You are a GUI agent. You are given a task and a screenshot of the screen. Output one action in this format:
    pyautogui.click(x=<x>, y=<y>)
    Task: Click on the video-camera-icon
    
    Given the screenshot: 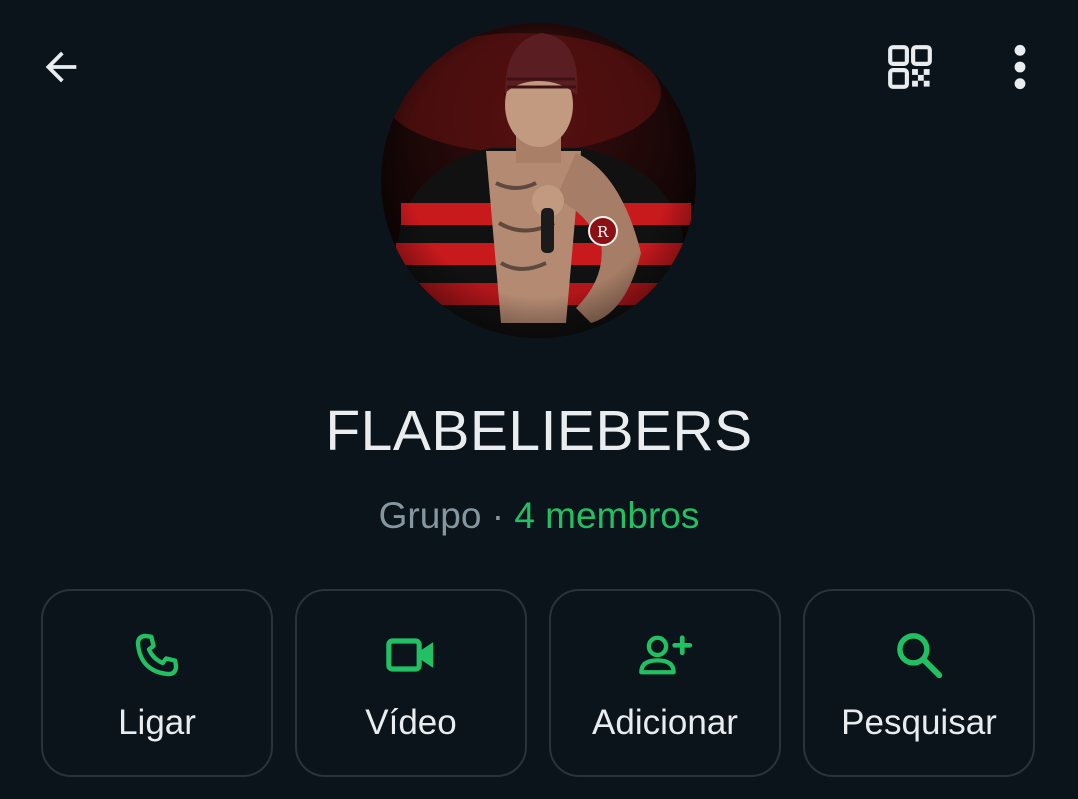 What is the action you would take?
    pyautogui.click(x=410, y=655)
    